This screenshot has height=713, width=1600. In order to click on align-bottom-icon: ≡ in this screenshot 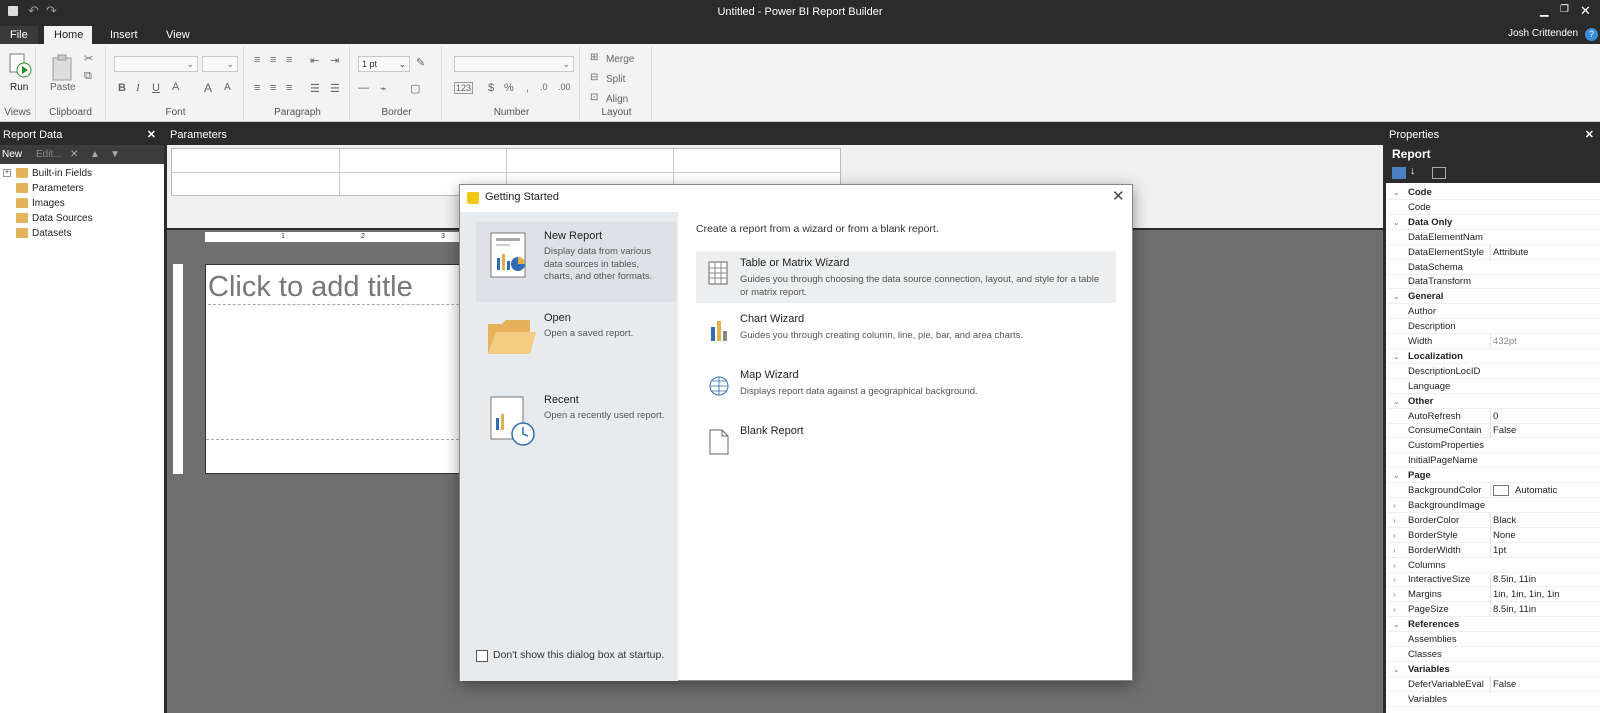, I will do `click(289, 60)`.